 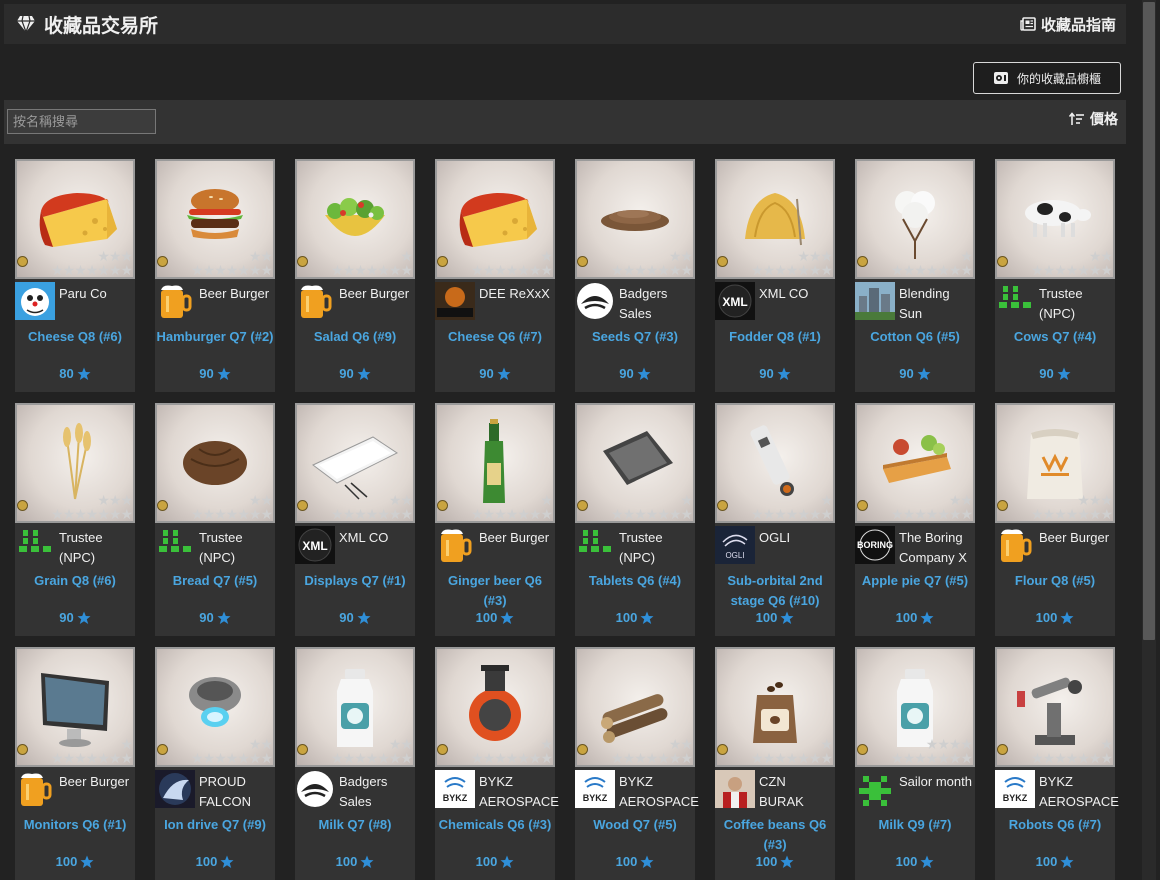 I want to click on quality-stars: ★ ★★★★★★★, so click(x=777, y=507).